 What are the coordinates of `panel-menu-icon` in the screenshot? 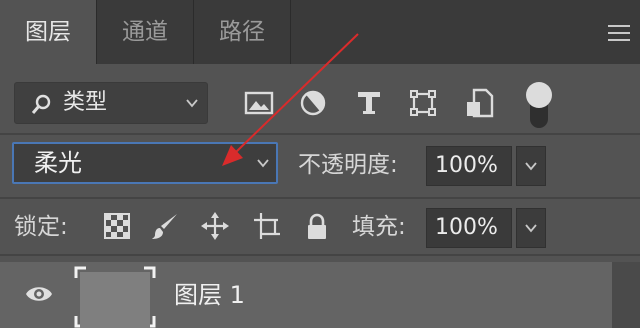 It's located at (619, 33).